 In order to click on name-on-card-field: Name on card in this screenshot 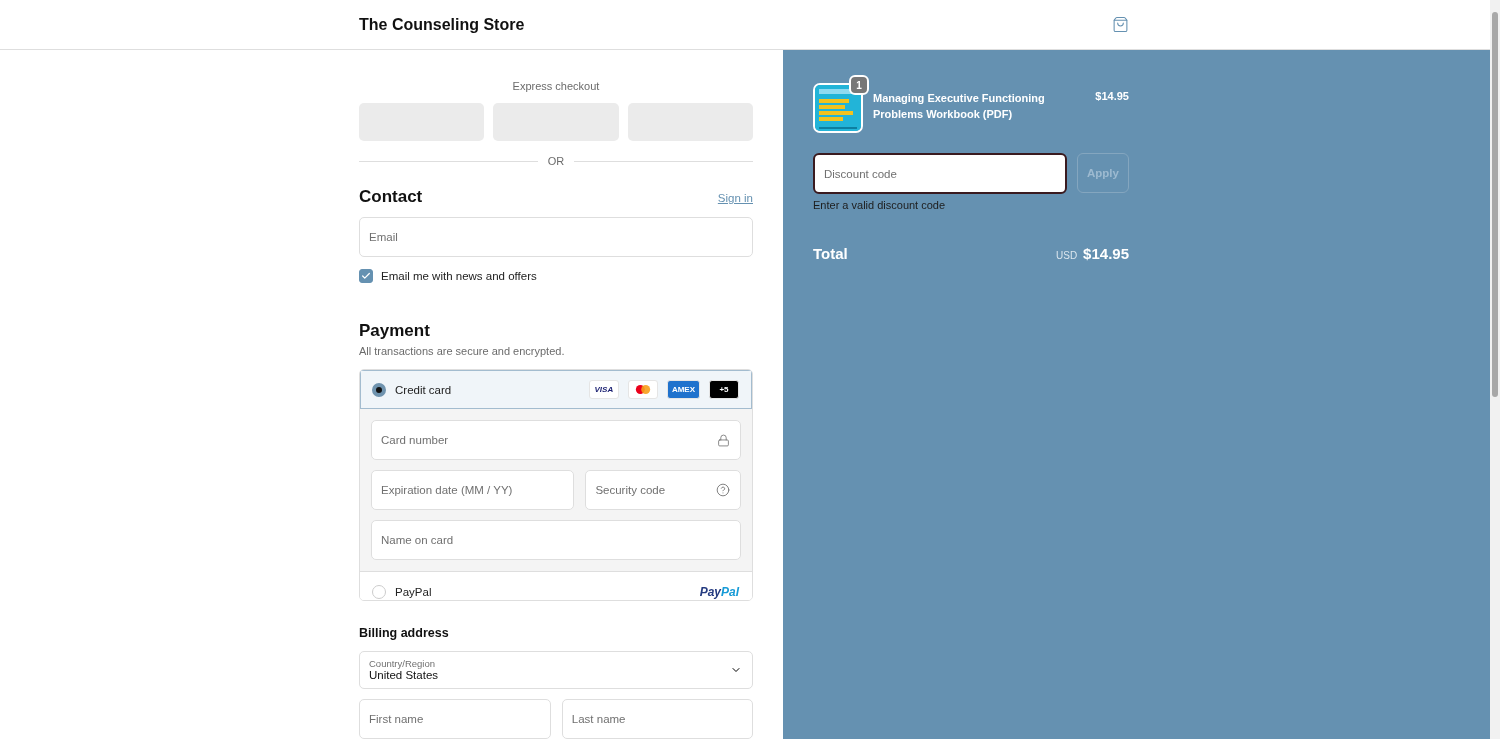, I will do `click(556, 540)`.